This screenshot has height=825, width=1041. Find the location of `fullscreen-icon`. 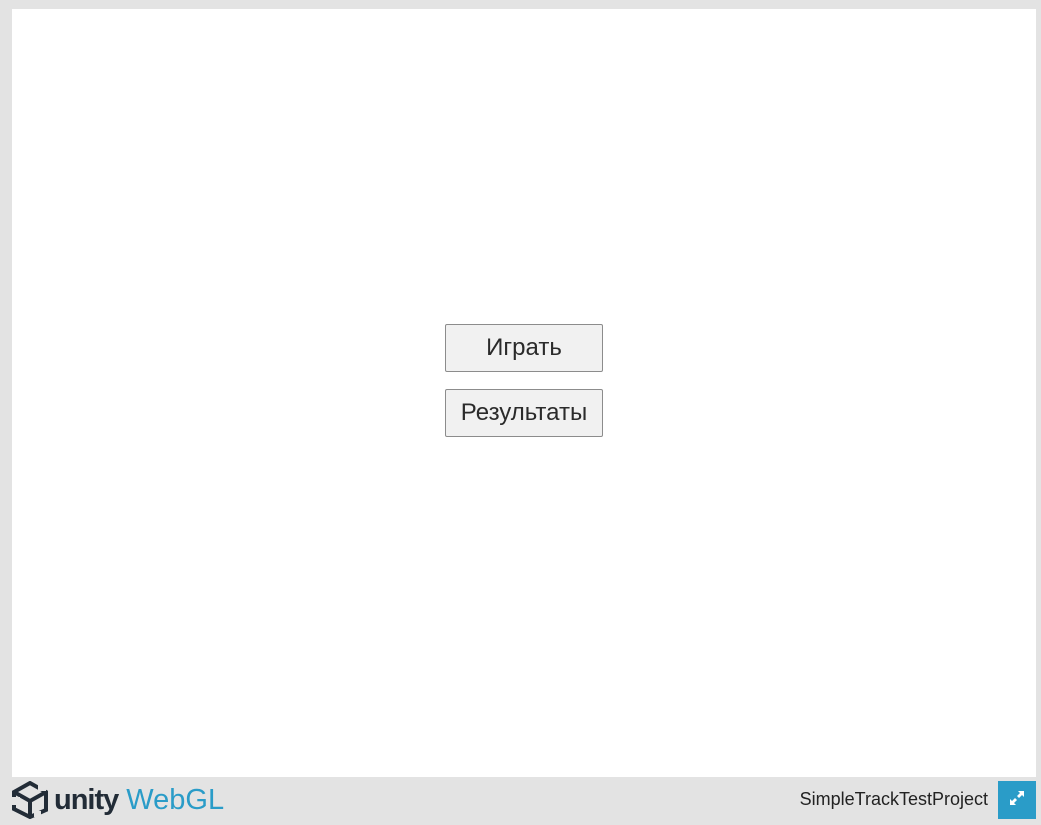

fullscreen-icon is located at coordinates (1017, 800).